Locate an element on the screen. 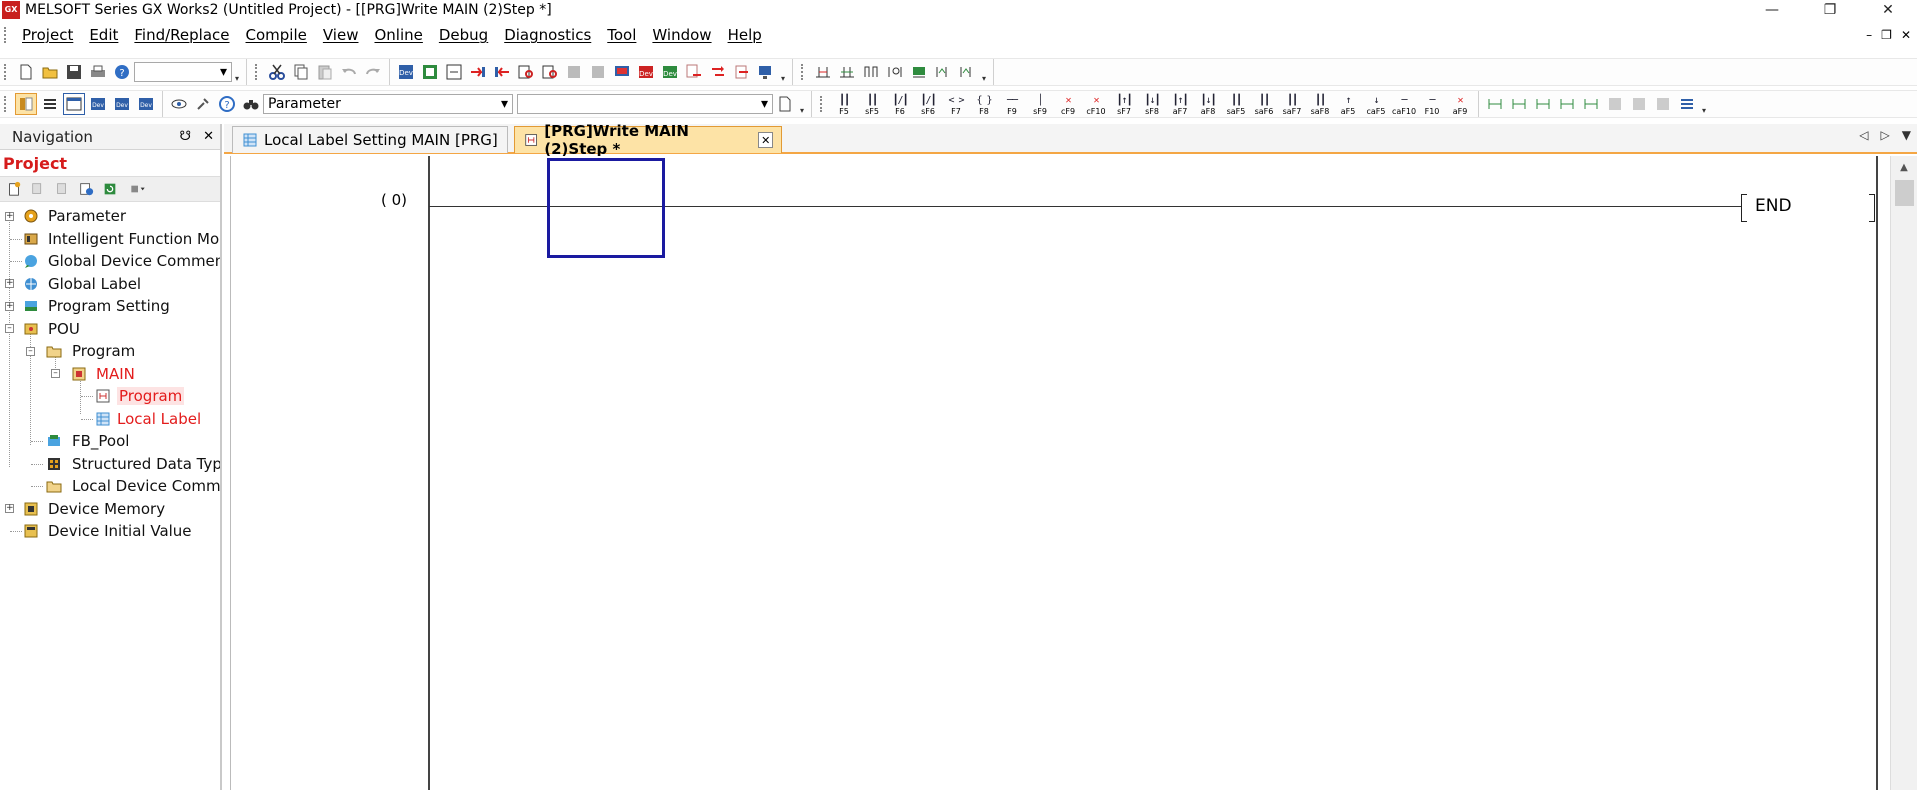  tree-item-pou: – POU is located at coordinates (110, 329).